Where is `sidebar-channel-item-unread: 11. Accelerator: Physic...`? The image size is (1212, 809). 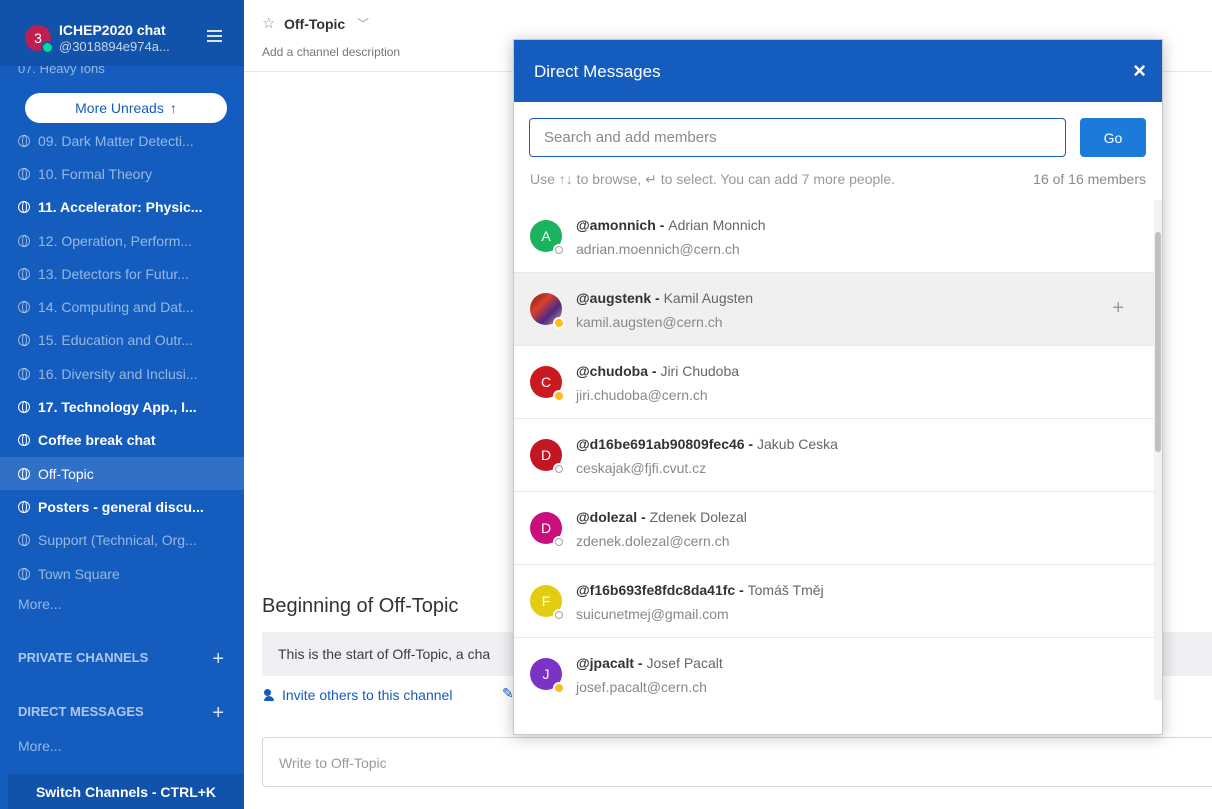 sidebar-channel-item-unread: 11. Accelerator: Physic... is located at coordinates (122, 207).